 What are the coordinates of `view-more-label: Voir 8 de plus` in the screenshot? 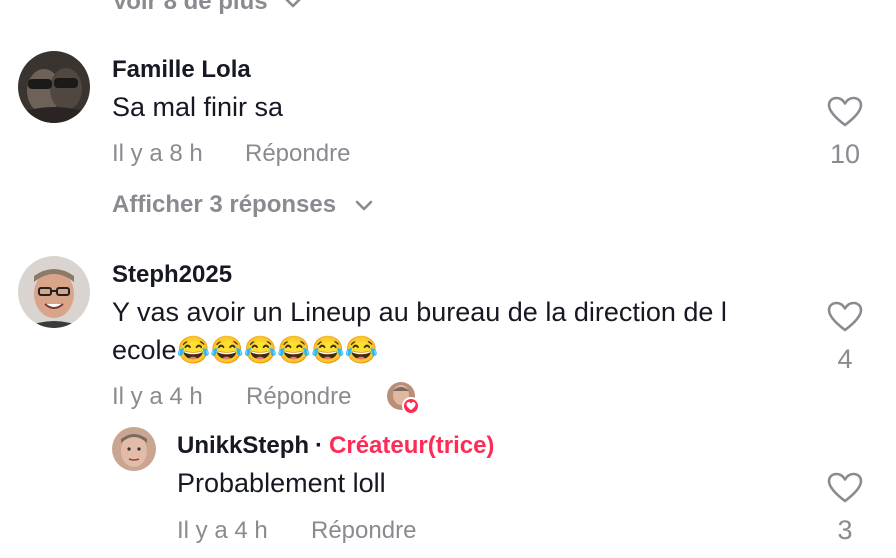 It's located at (190, 7).